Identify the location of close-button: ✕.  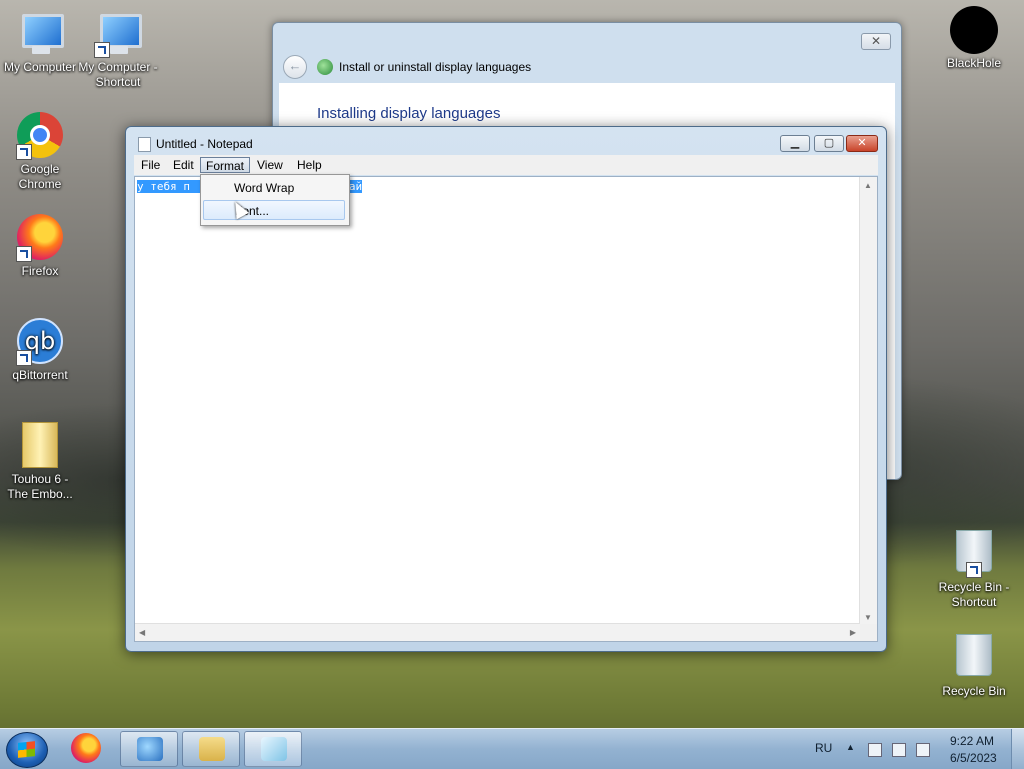
(862, 143).